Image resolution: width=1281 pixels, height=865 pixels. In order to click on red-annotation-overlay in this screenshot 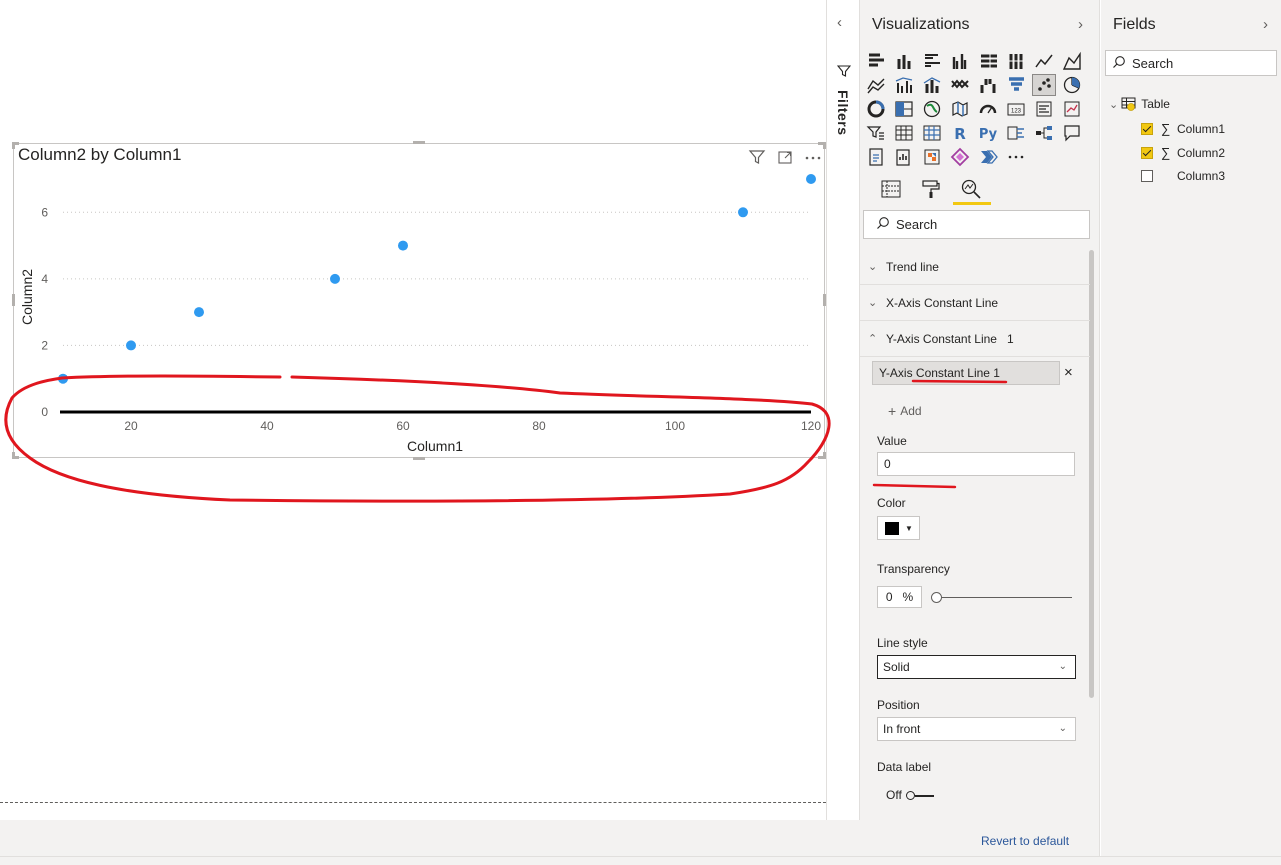, I will do `click(506, 438)`.